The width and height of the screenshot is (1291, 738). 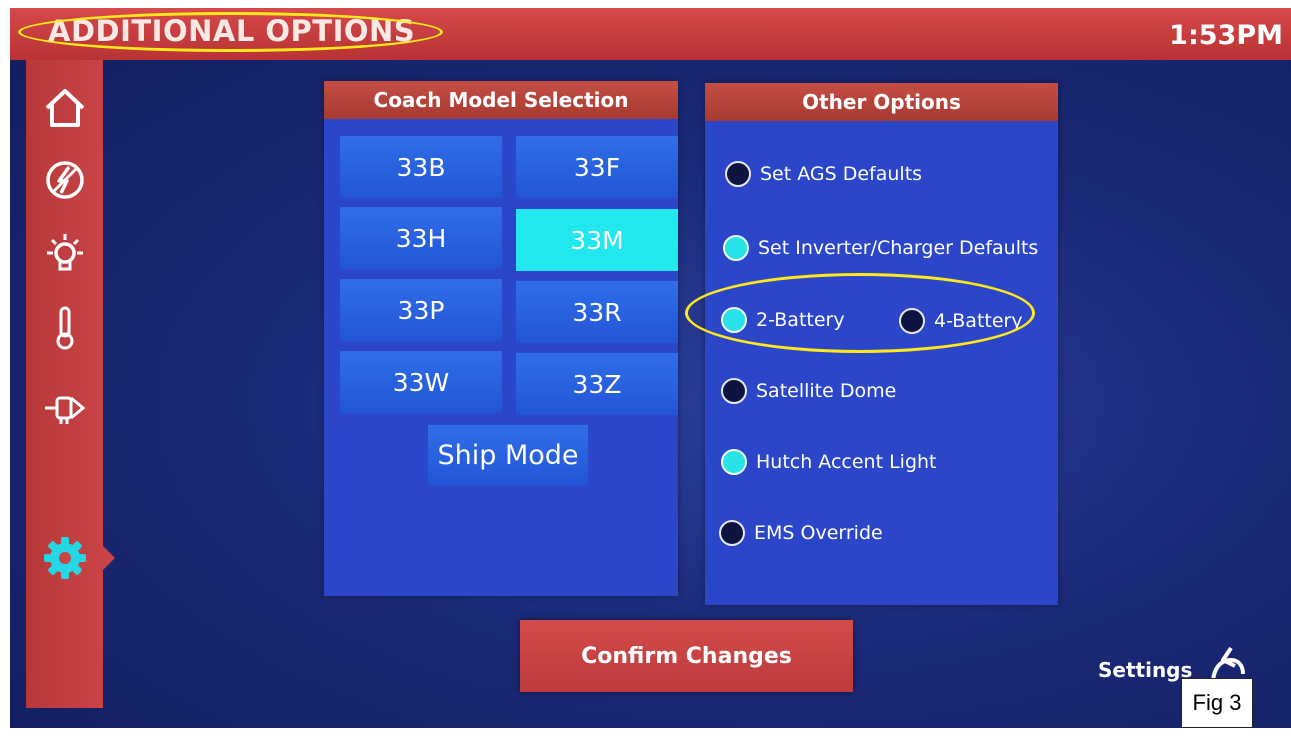 What do you see at coordinates (508, 455) in the screenshot?
I see `ship-mode-button: Ship Mode` at bounding box center [508, 455].